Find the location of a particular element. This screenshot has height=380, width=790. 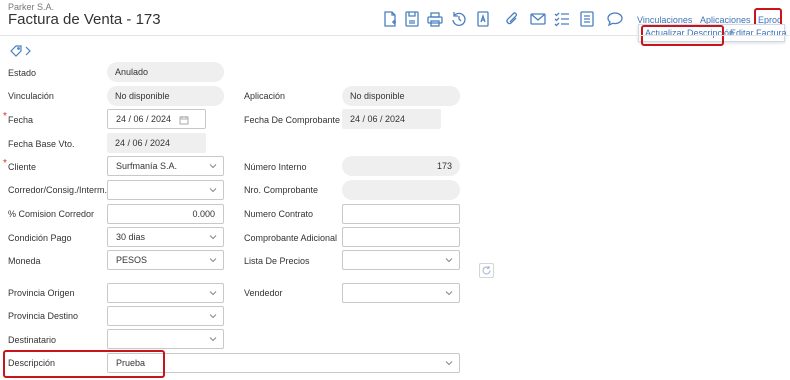

destinatario-label: Destinatario is located at coordinates (32, 340).